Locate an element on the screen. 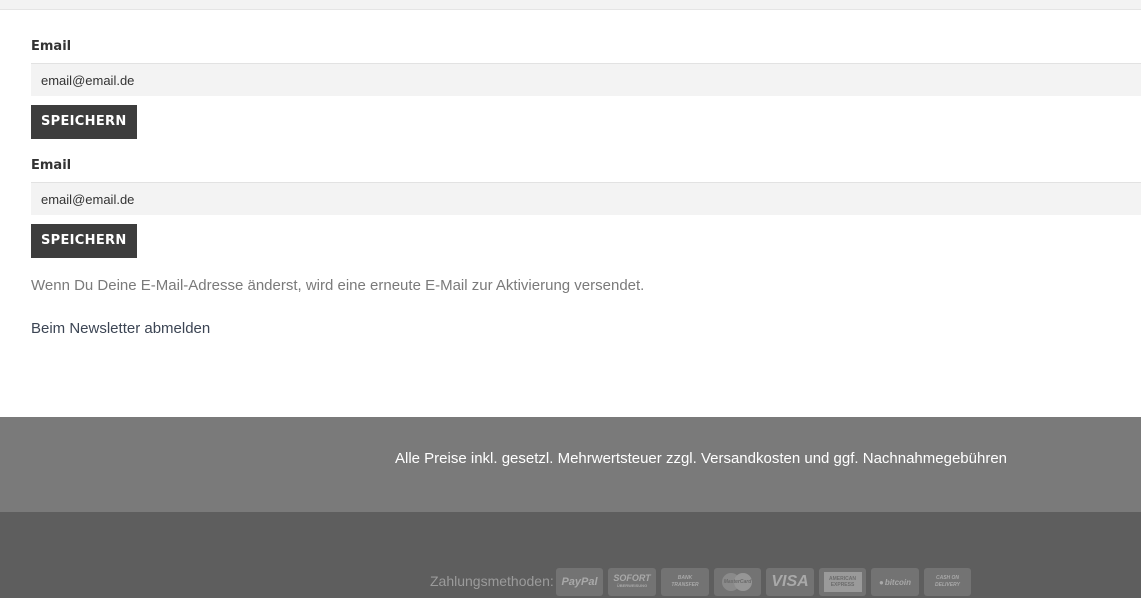 The width and height of the screenshot is (1141, 598). sofort-subtext: ÜBERWEISUNG is located at coordinates (632, 585).